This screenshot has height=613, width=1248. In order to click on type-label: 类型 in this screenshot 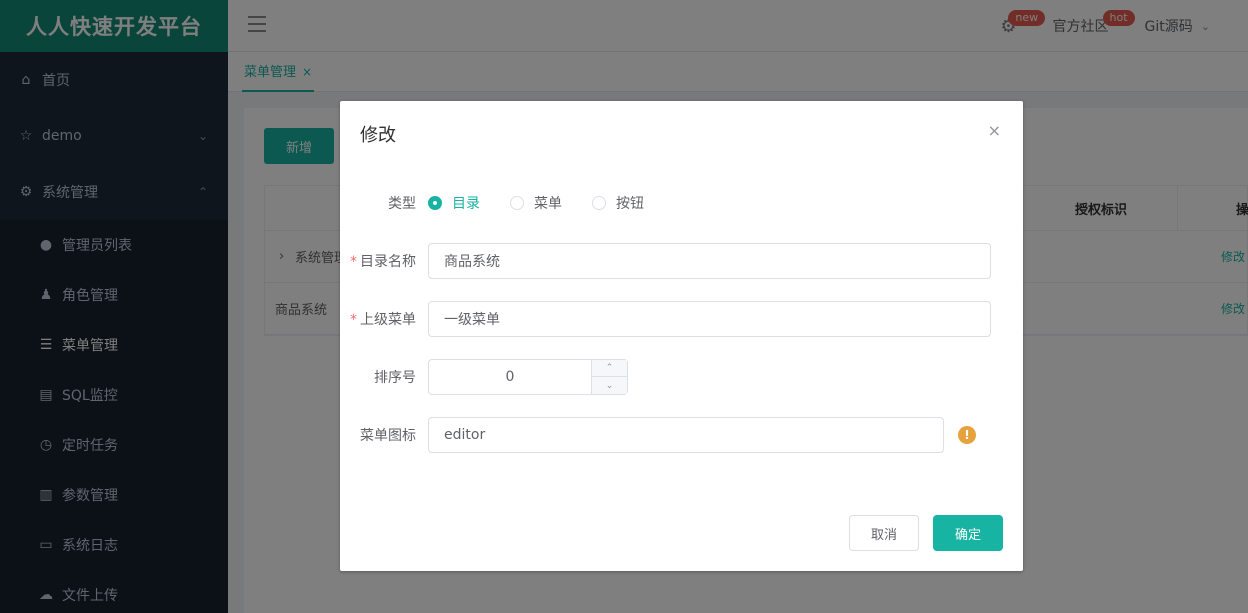, I will do `click(402, 204)`.